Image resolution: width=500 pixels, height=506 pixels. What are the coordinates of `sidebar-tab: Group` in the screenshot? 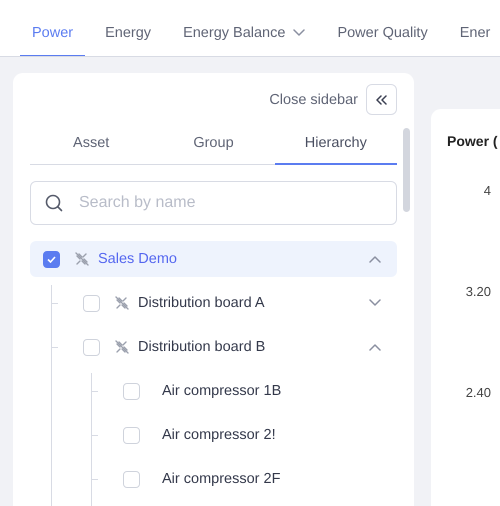 It's located at (213, 145).